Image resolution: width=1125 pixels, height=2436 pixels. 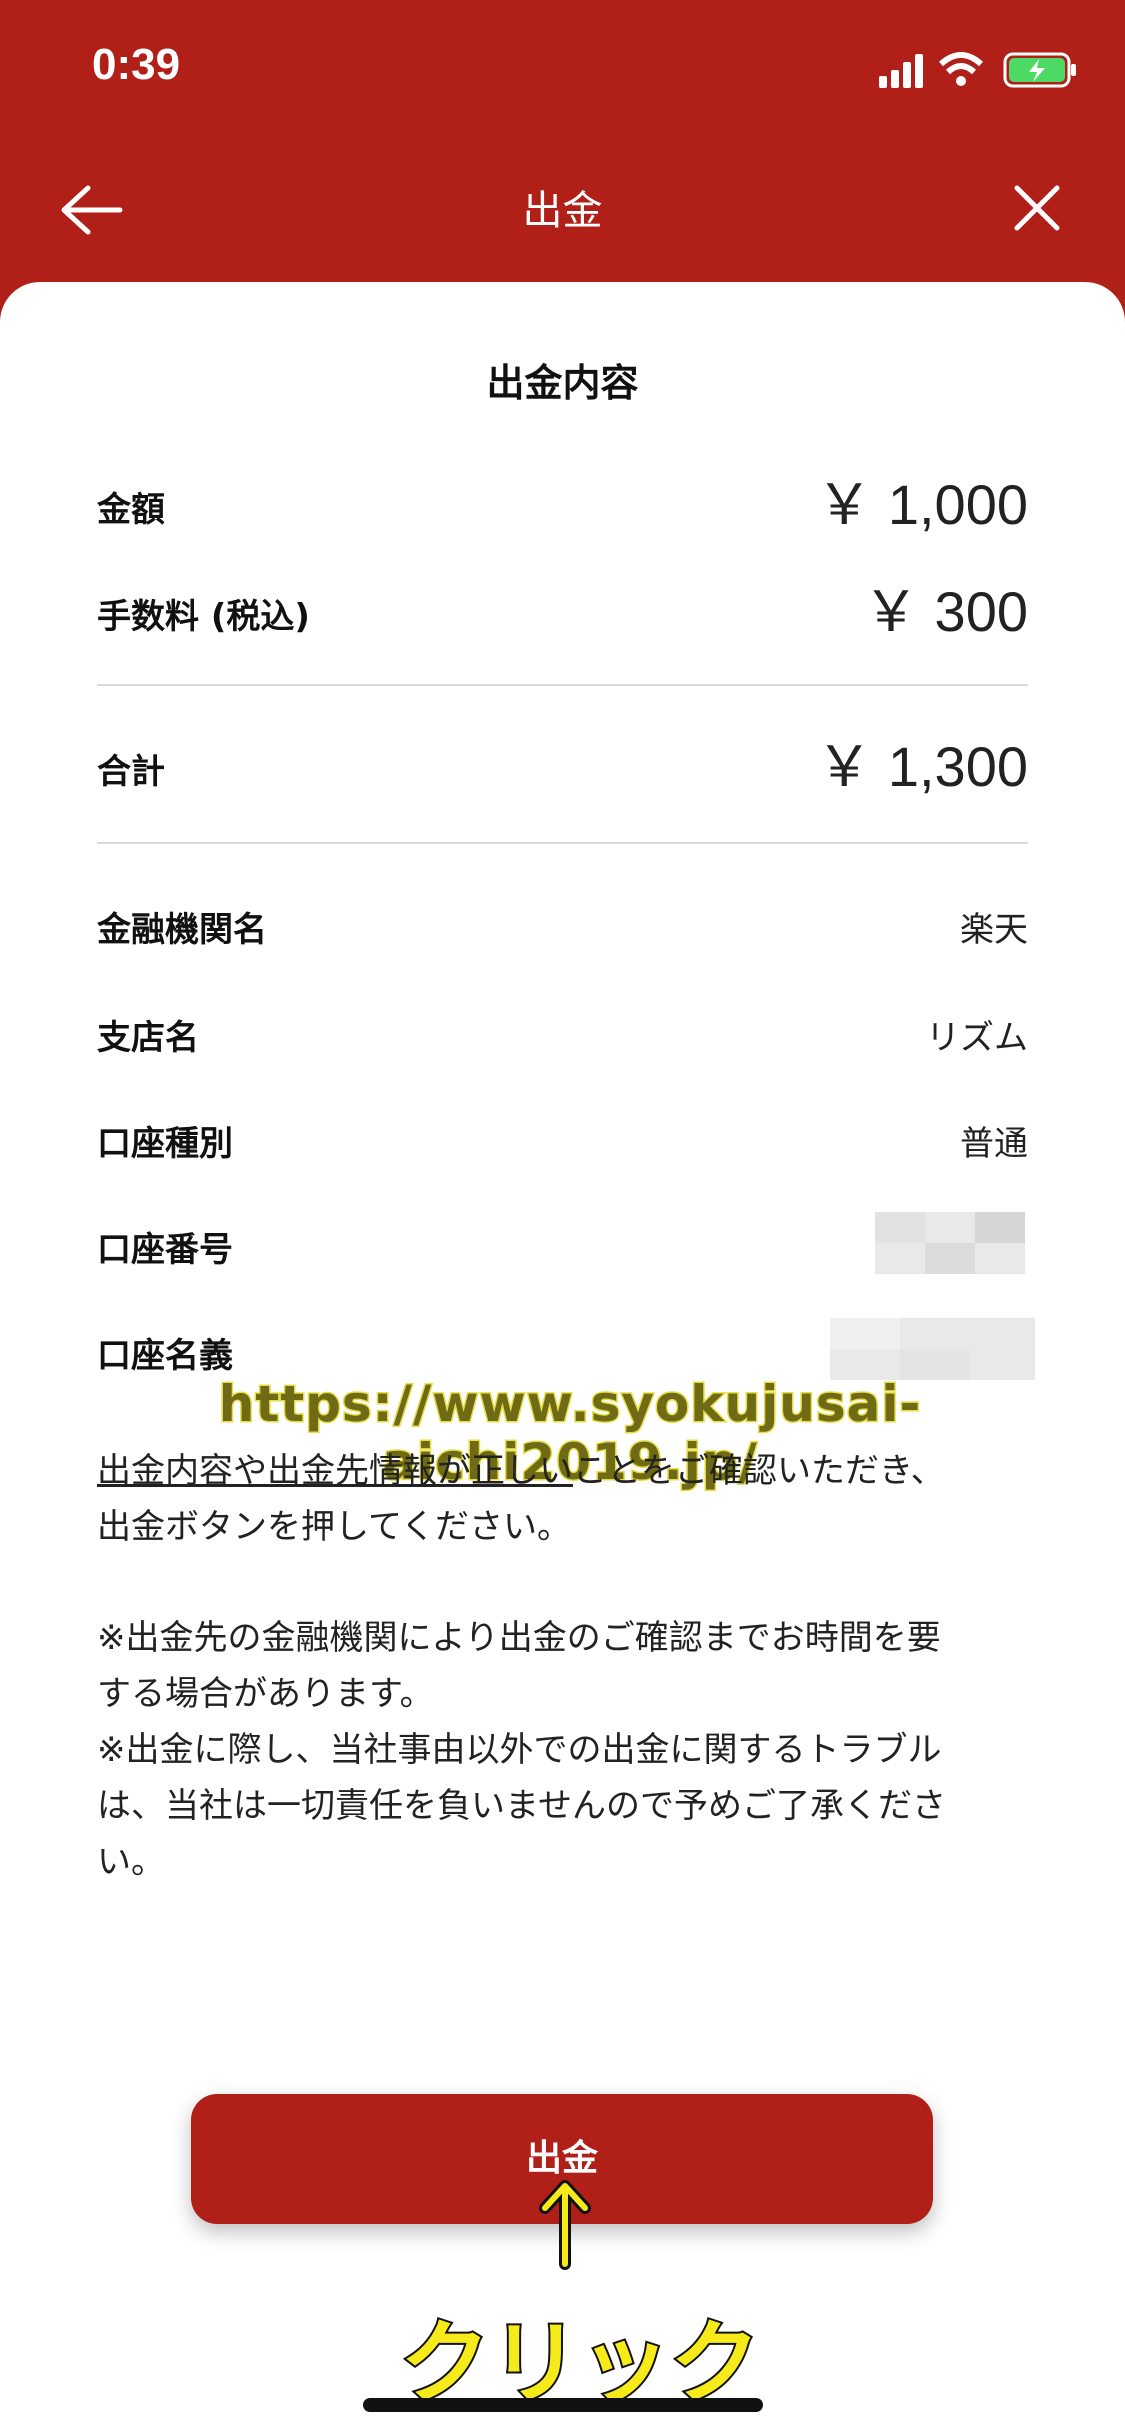 I want to click on amount-value: ￥ 1,000, so click(x=922, y=504).